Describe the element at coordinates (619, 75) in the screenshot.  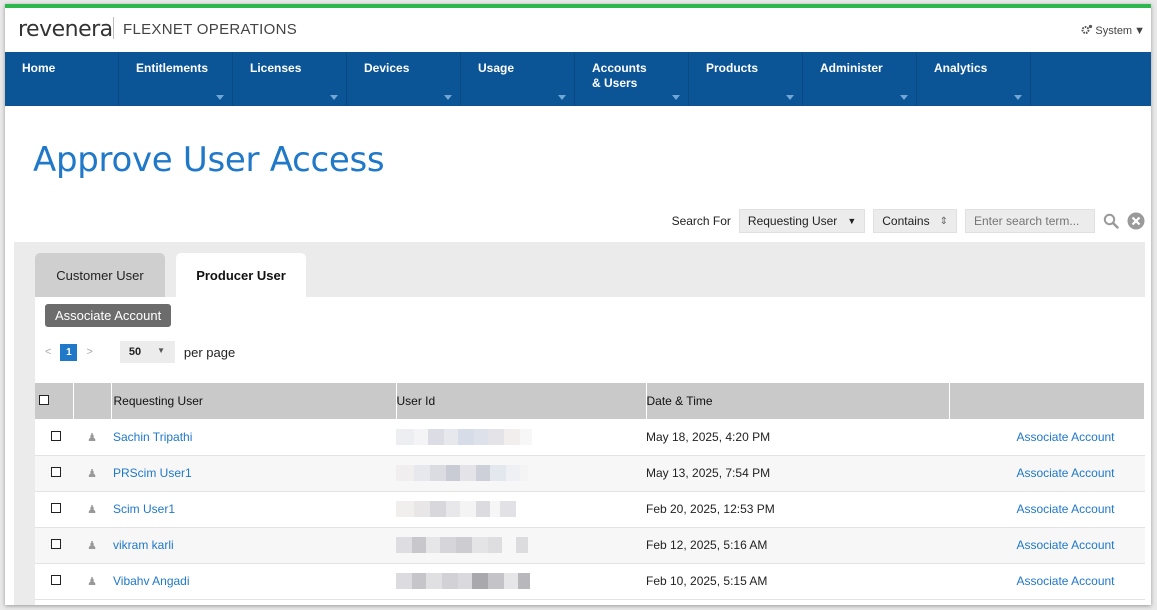
I see `nav-label: Accounts & Users` at that location.